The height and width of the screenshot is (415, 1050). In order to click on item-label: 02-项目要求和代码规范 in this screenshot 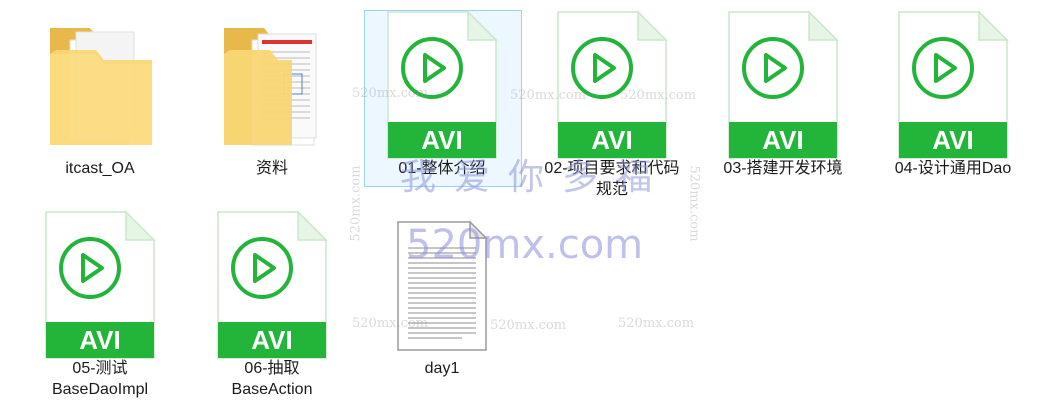, I will do `click(612, 179)`.